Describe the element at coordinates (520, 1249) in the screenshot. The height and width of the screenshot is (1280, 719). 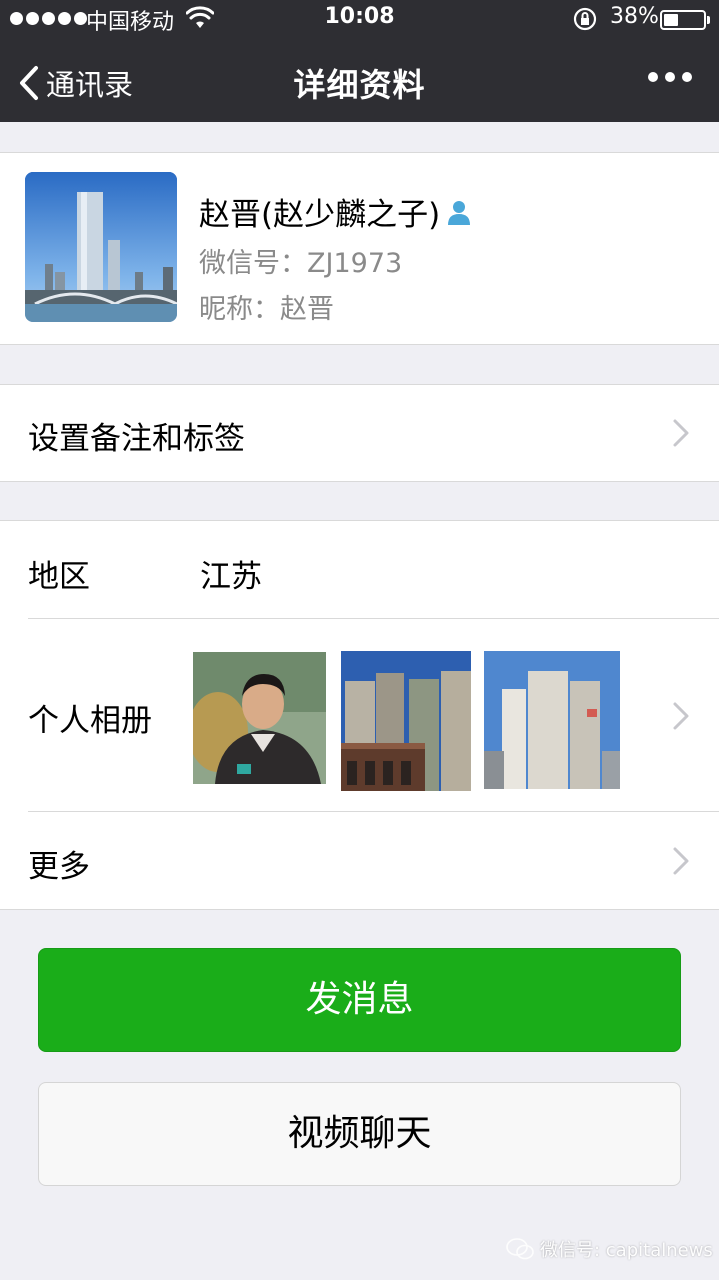
I see `wechat-logo-icon` at that location.